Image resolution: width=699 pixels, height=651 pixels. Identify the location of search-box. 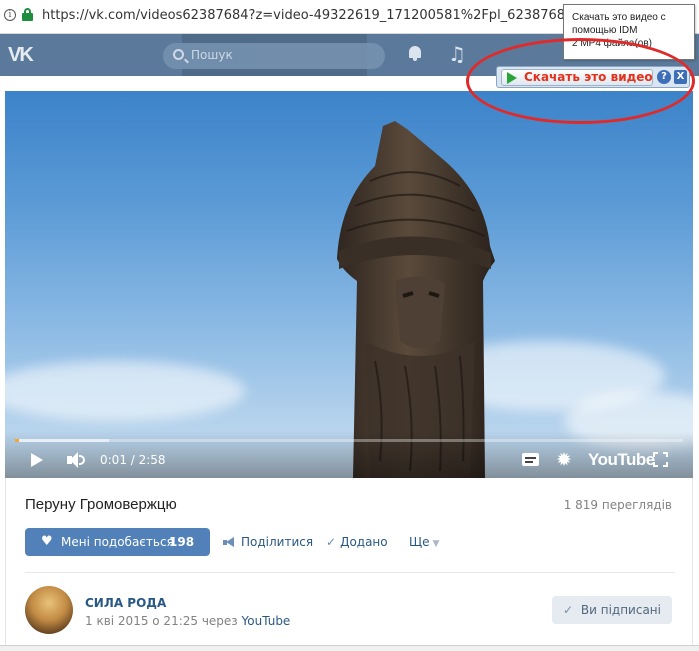
(274, 56).